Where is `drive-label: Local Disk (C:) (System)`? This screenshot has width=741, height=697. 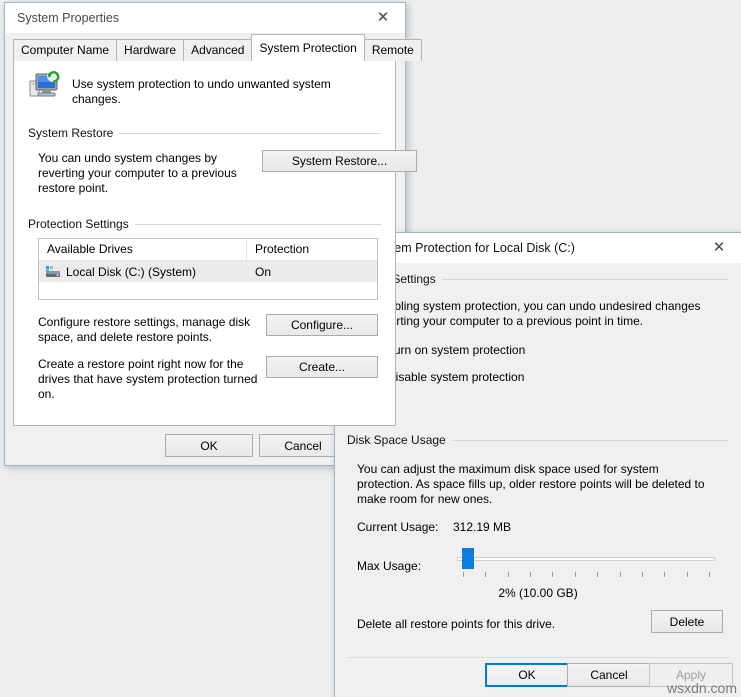 drive-label: Local Disk (C:) (System) is located at coordinates (131, 271).